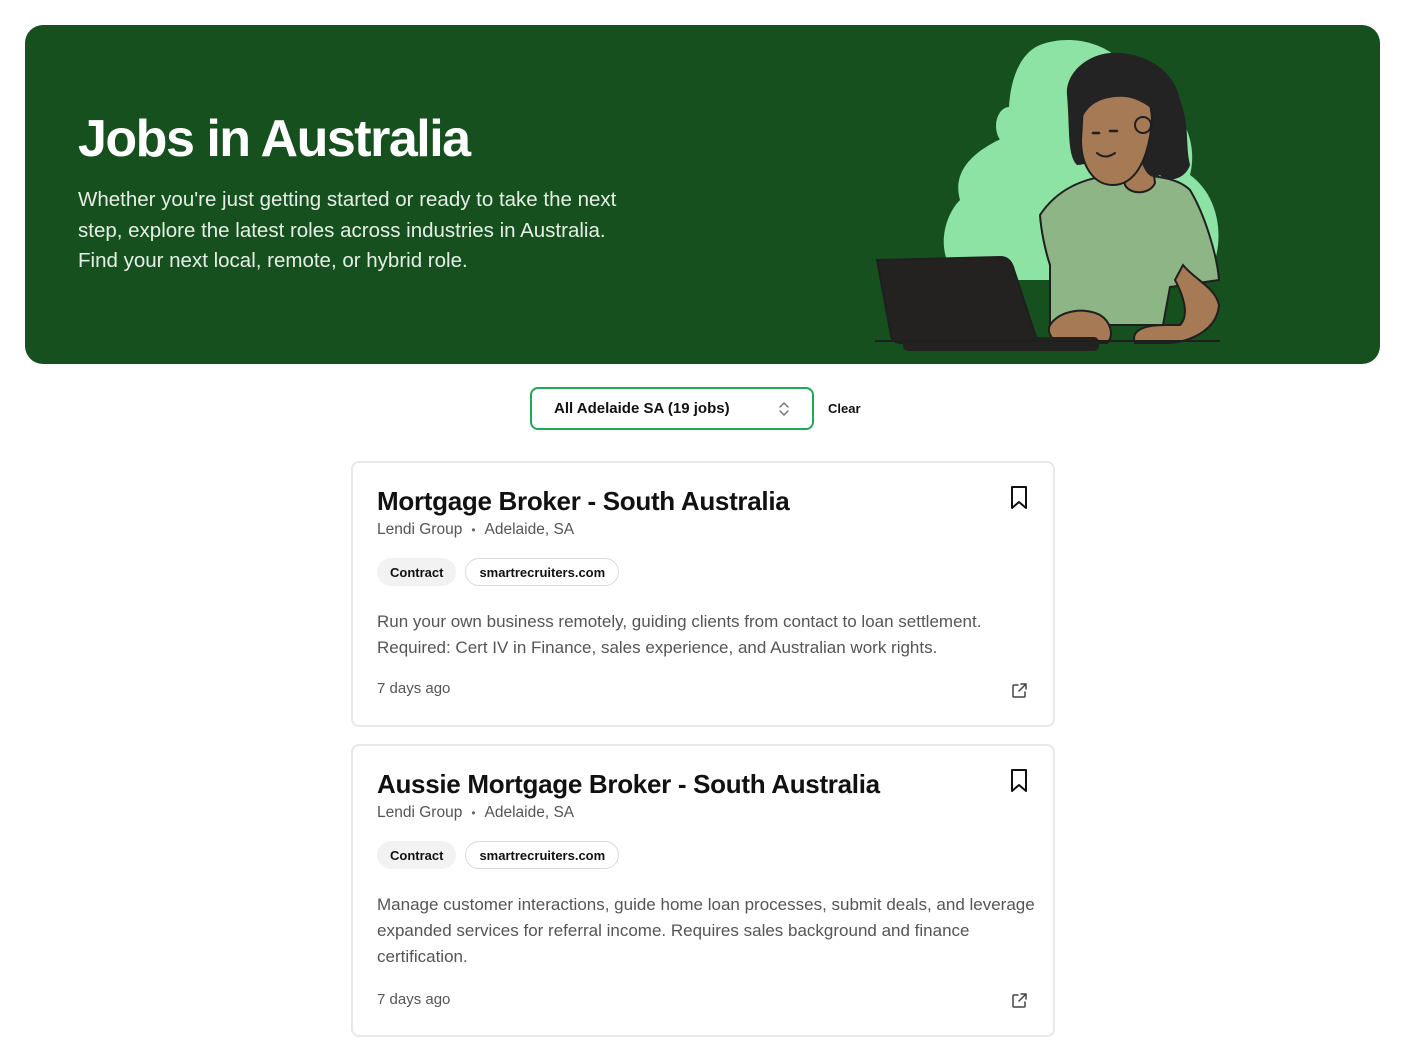 The width and height of the screenshot is (1411, 1048). Describe the element at coordinates (642, 408) in the screenshot. I see `location-select-value: All Adelaide SA (19 jobs)` at that location.